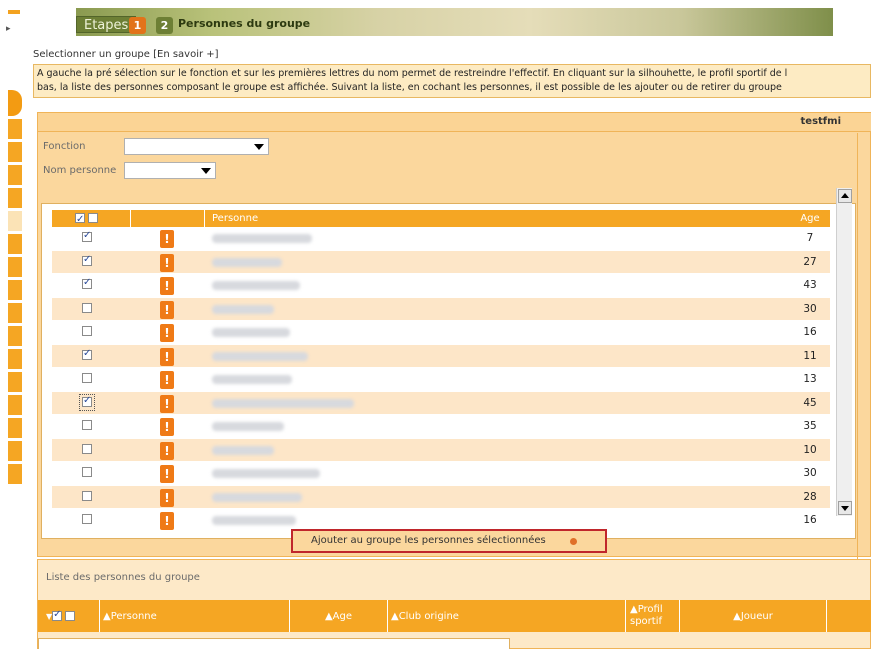 This screenshot has height=649, width=871. I want to click on table-row: ! 45, so click(441, 403).